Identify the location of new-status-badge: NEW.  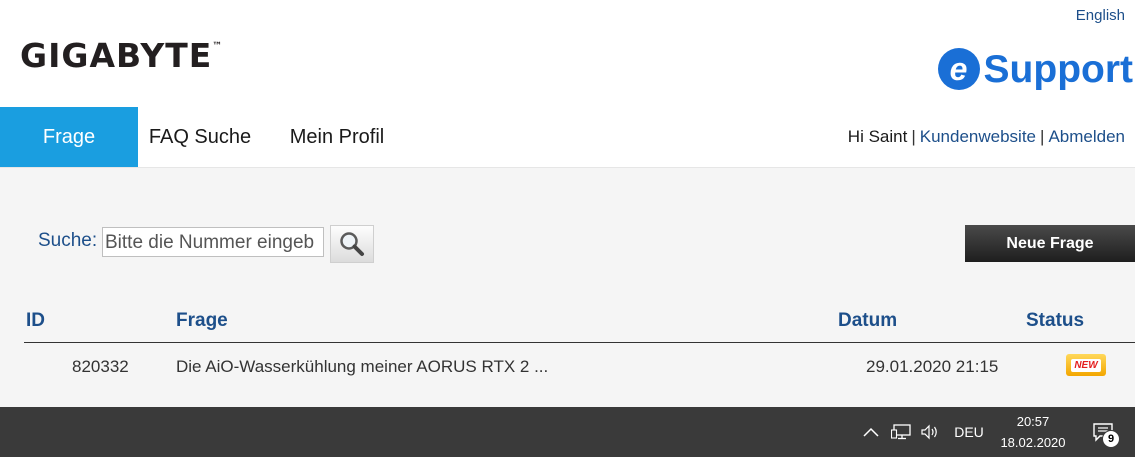
(1086, 365).